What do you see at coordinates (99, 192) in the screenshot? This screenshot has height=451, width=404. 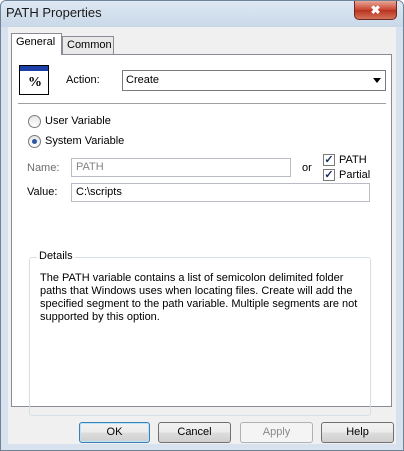 I see `value-field-text: C:\scripts` at bounding box center [99, 192].